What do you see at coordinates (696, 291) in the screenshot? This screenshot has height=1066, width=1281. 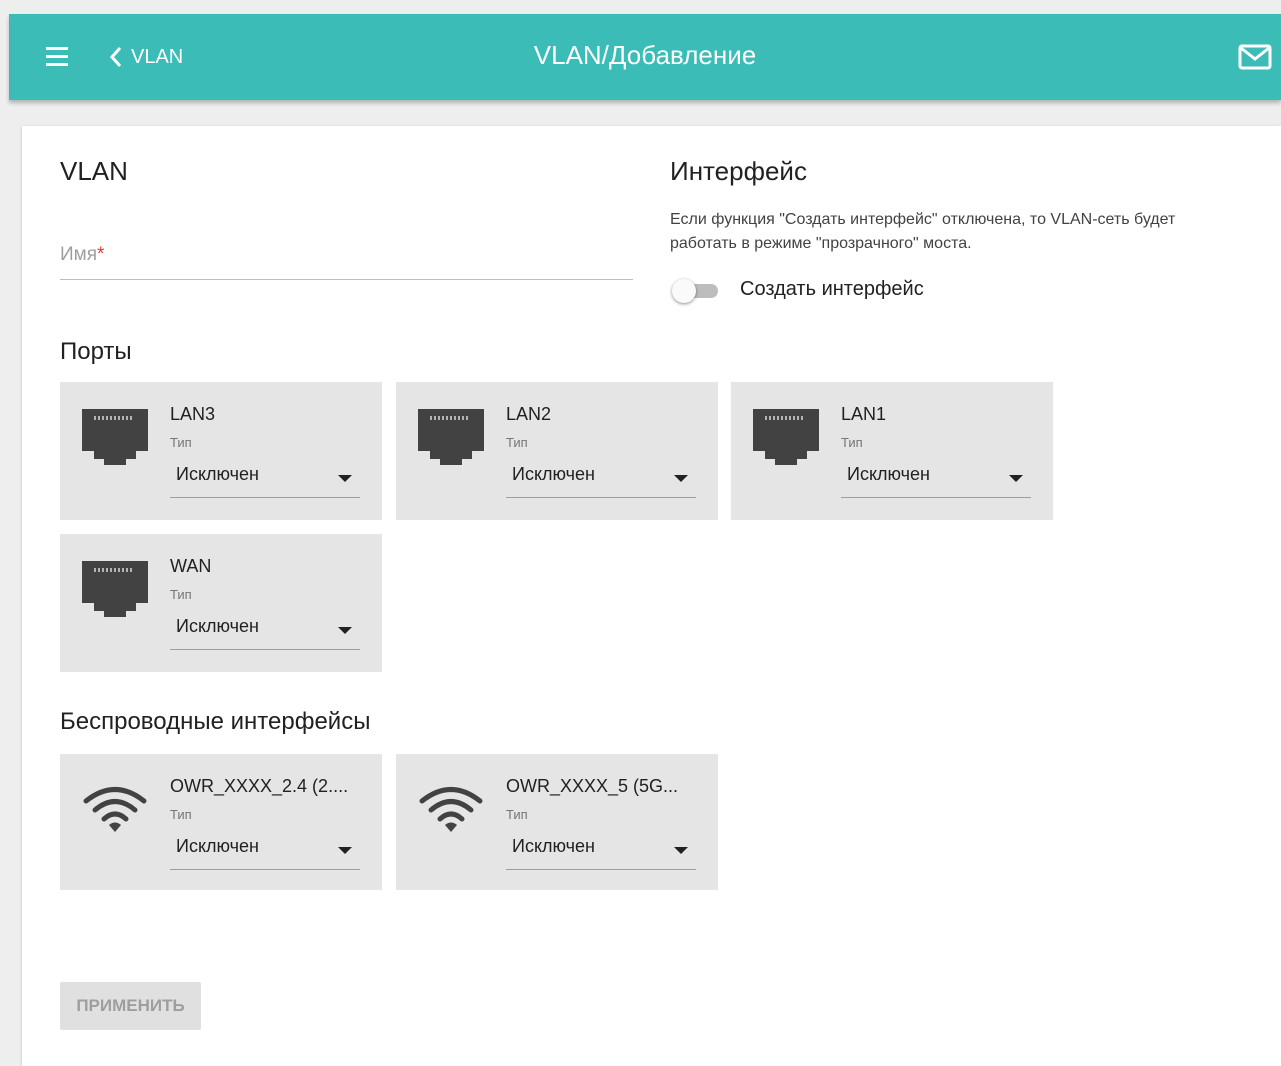 I see `create-interface-toggle` at bounding box center [696, 291].